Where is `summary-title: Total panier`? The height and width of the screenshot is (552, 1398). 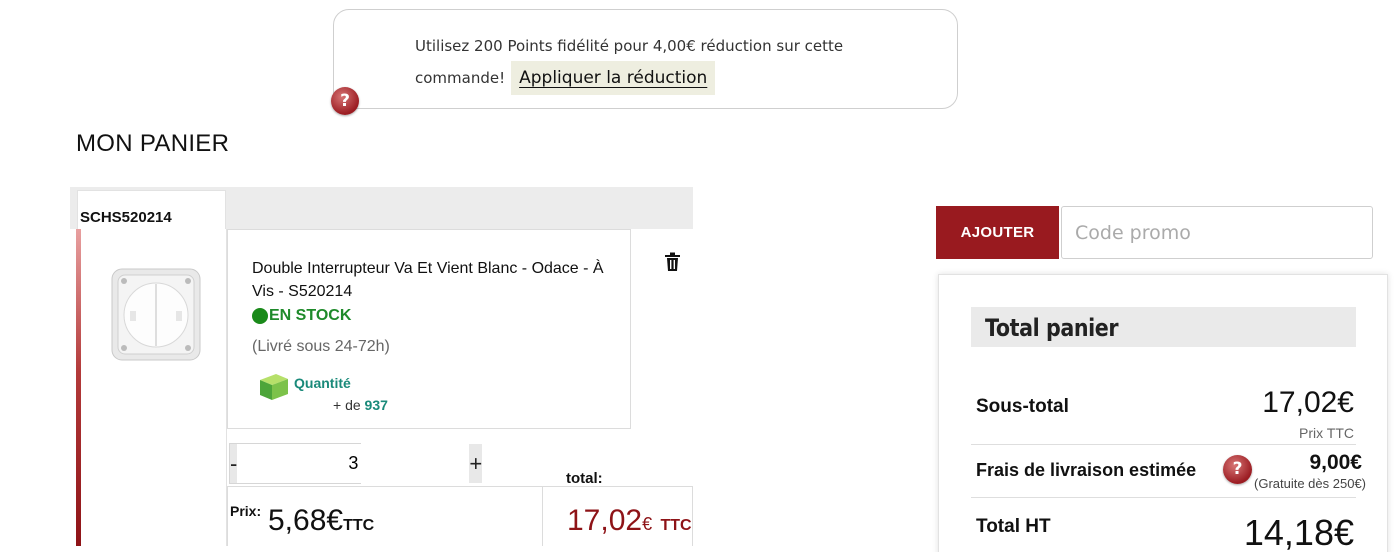
summary-title: Total panier is located at coordinates (1052, 328).